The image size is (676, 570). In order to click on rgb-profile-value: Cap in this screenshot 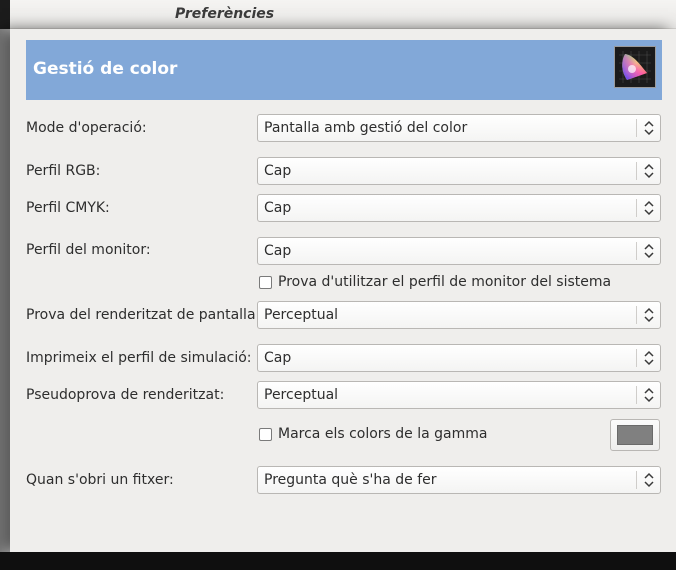, I will do `click(278, 171)`.